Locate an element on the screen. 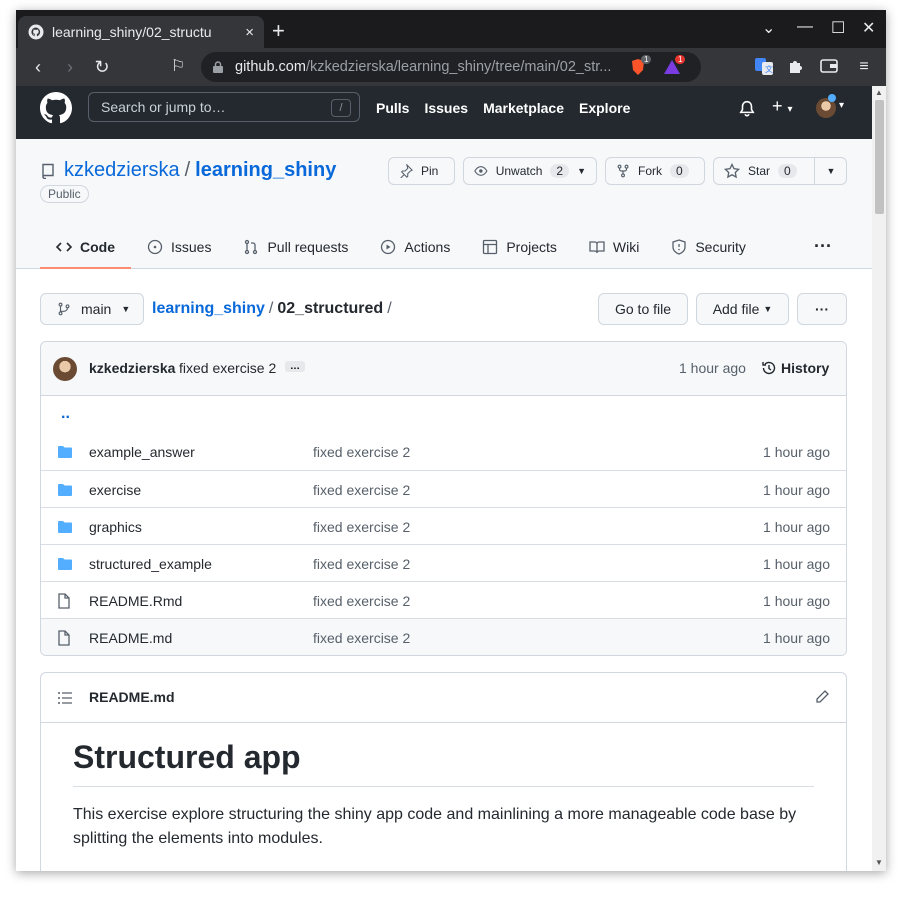 The image size is (902, 903). file-name-link: README.Rmd is located at coordinates (135, 601).